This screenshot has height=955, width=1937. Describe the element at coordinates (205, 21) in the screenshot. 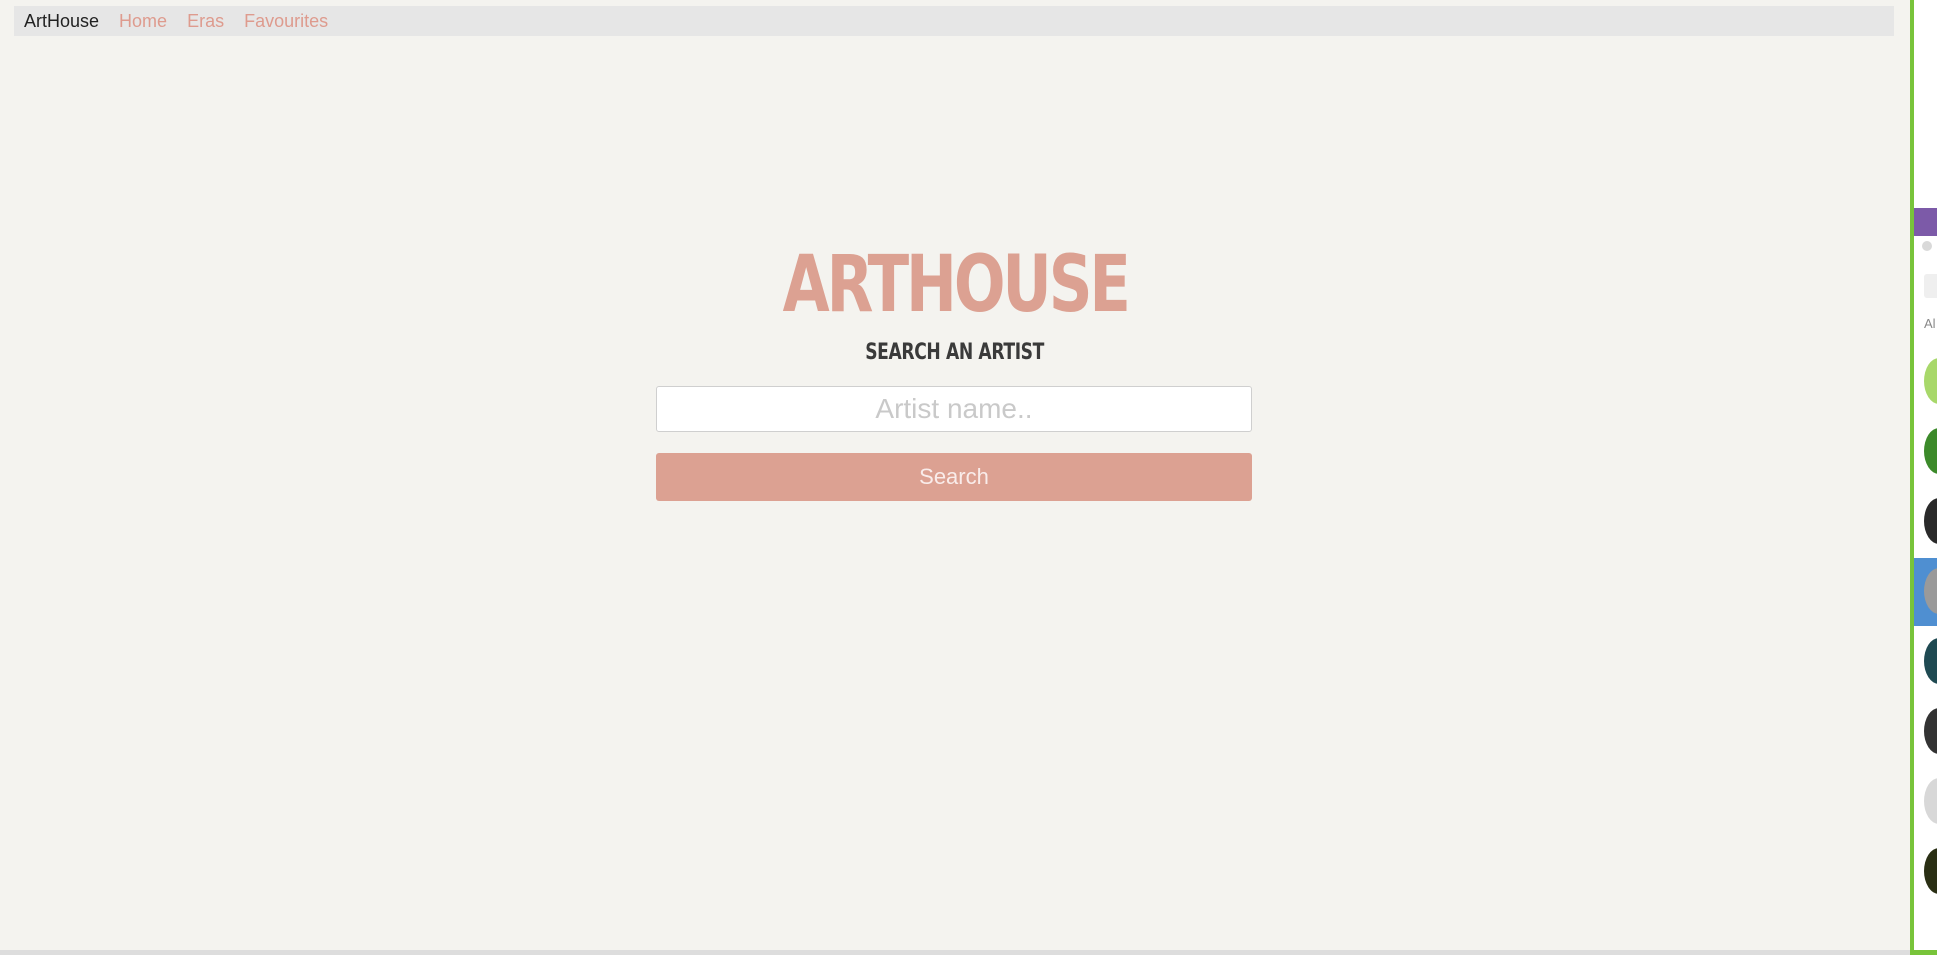

I see `nav-link-eras: Eras` at that location.